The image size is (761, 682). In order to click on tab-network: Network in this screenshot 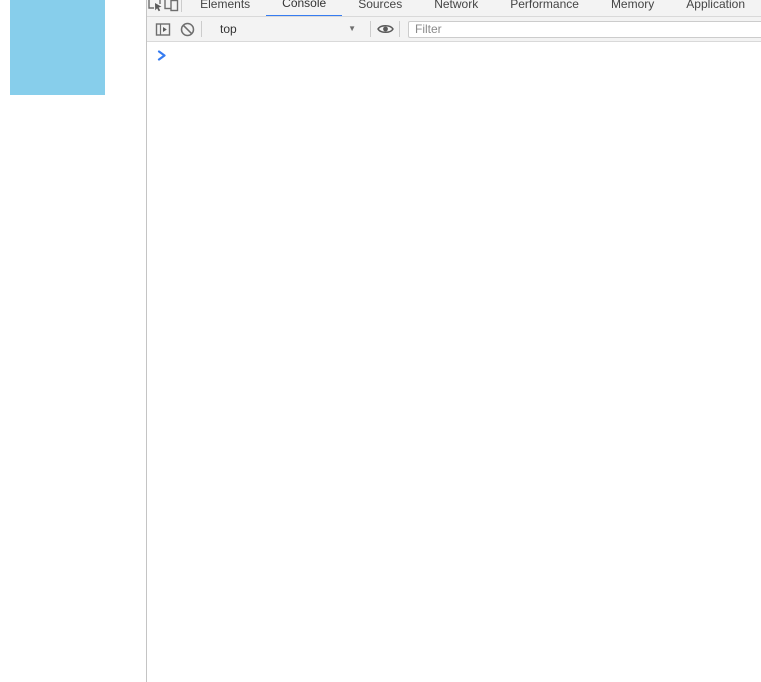, I will do `click(456, 8)`.